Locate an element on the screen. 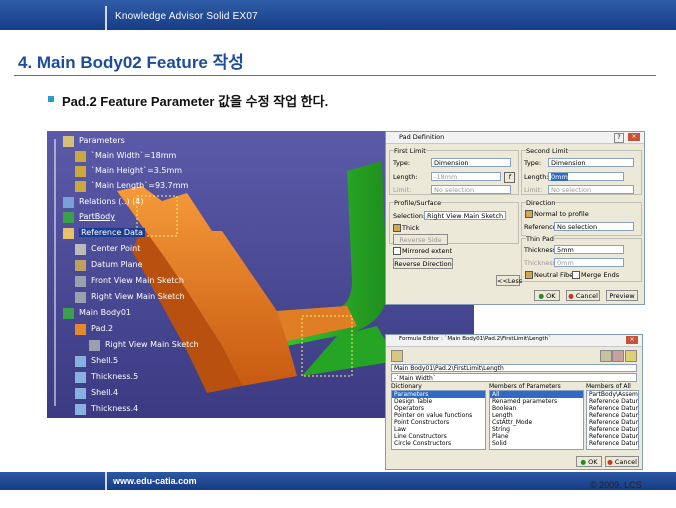 This screenshot has width=676, height=508. body-icon is located at coordinates (68, 313).